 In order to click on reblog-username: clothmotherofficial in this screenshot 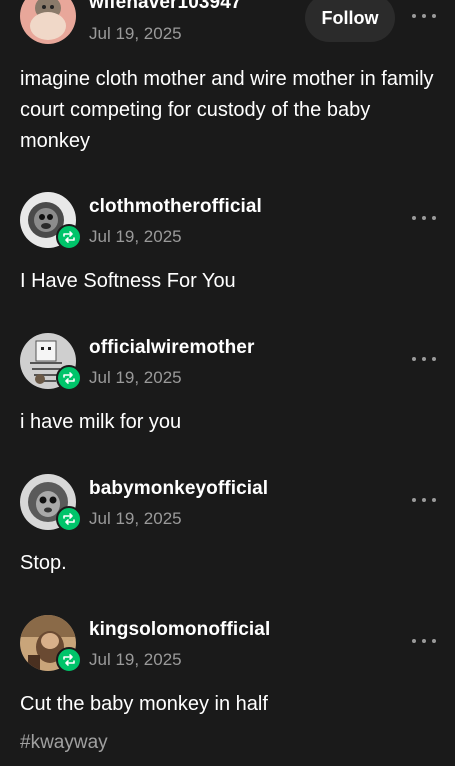, I will do `click(175, 207)`.